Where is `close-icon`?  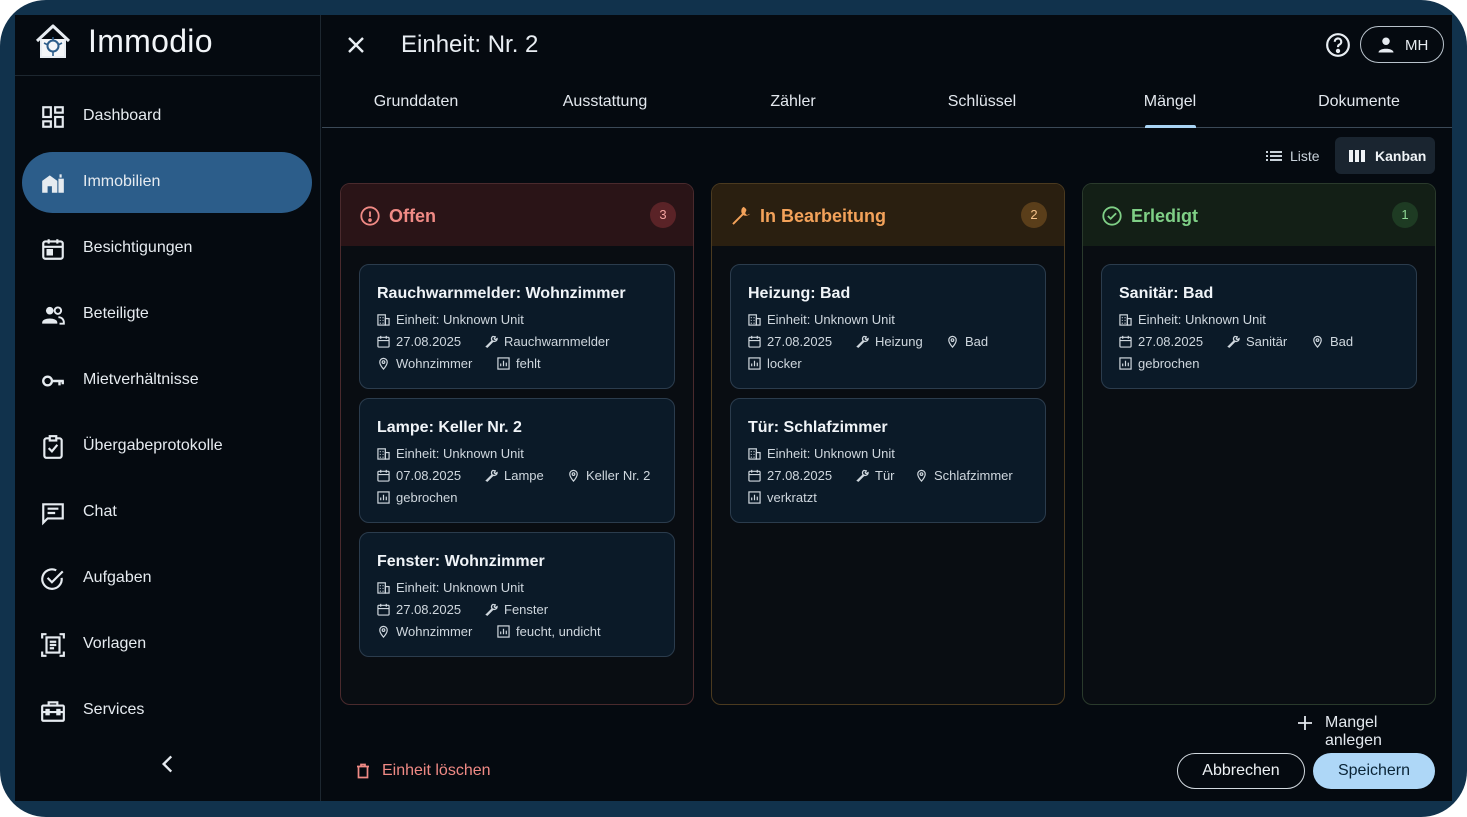 close-icon is located at coordinates (356, 45).